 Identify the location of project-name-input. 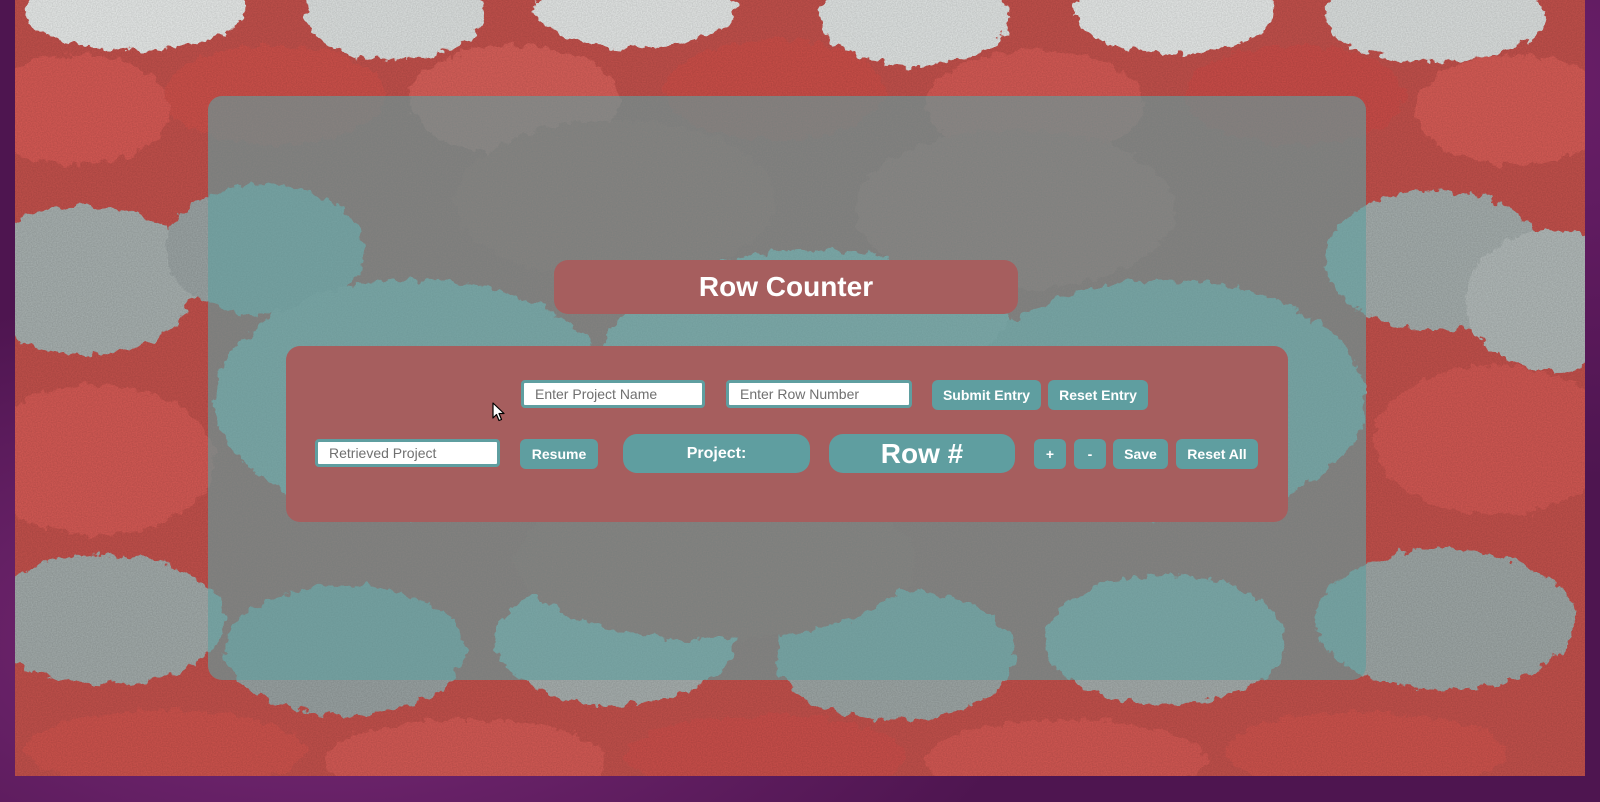
(613, 394).